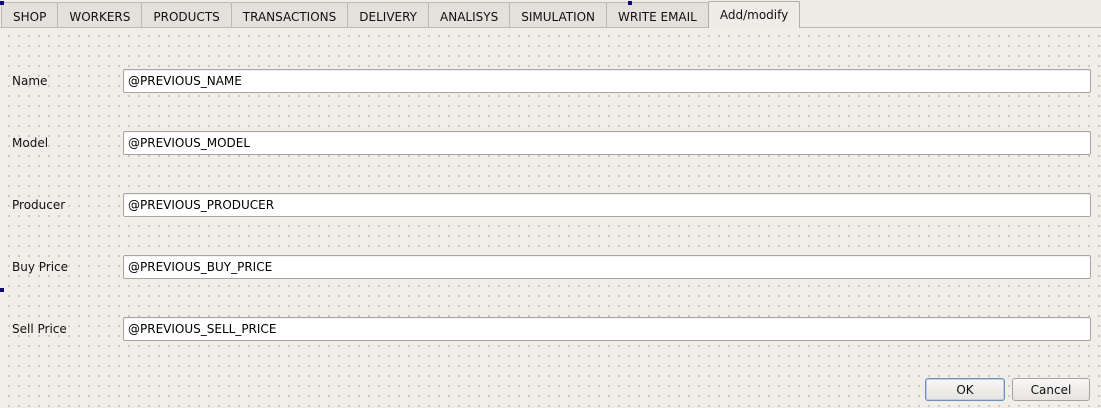 The height and width of the screenshot is (408, 1101). What do you see at coordinates (30, 81) in the screenshot?
I see `name-label: Name` at bounding box center [30, 81].